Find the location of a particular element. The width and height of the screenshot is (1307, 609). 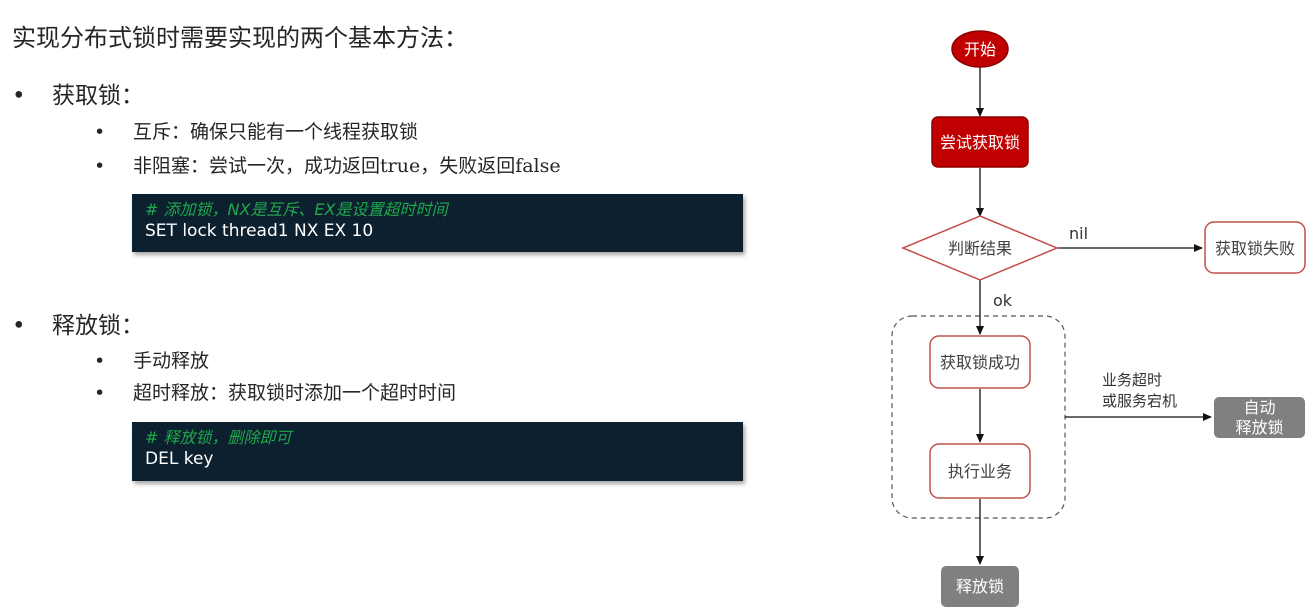

fail-label: 获取锁失败 is located at coordinates (1255, 248).